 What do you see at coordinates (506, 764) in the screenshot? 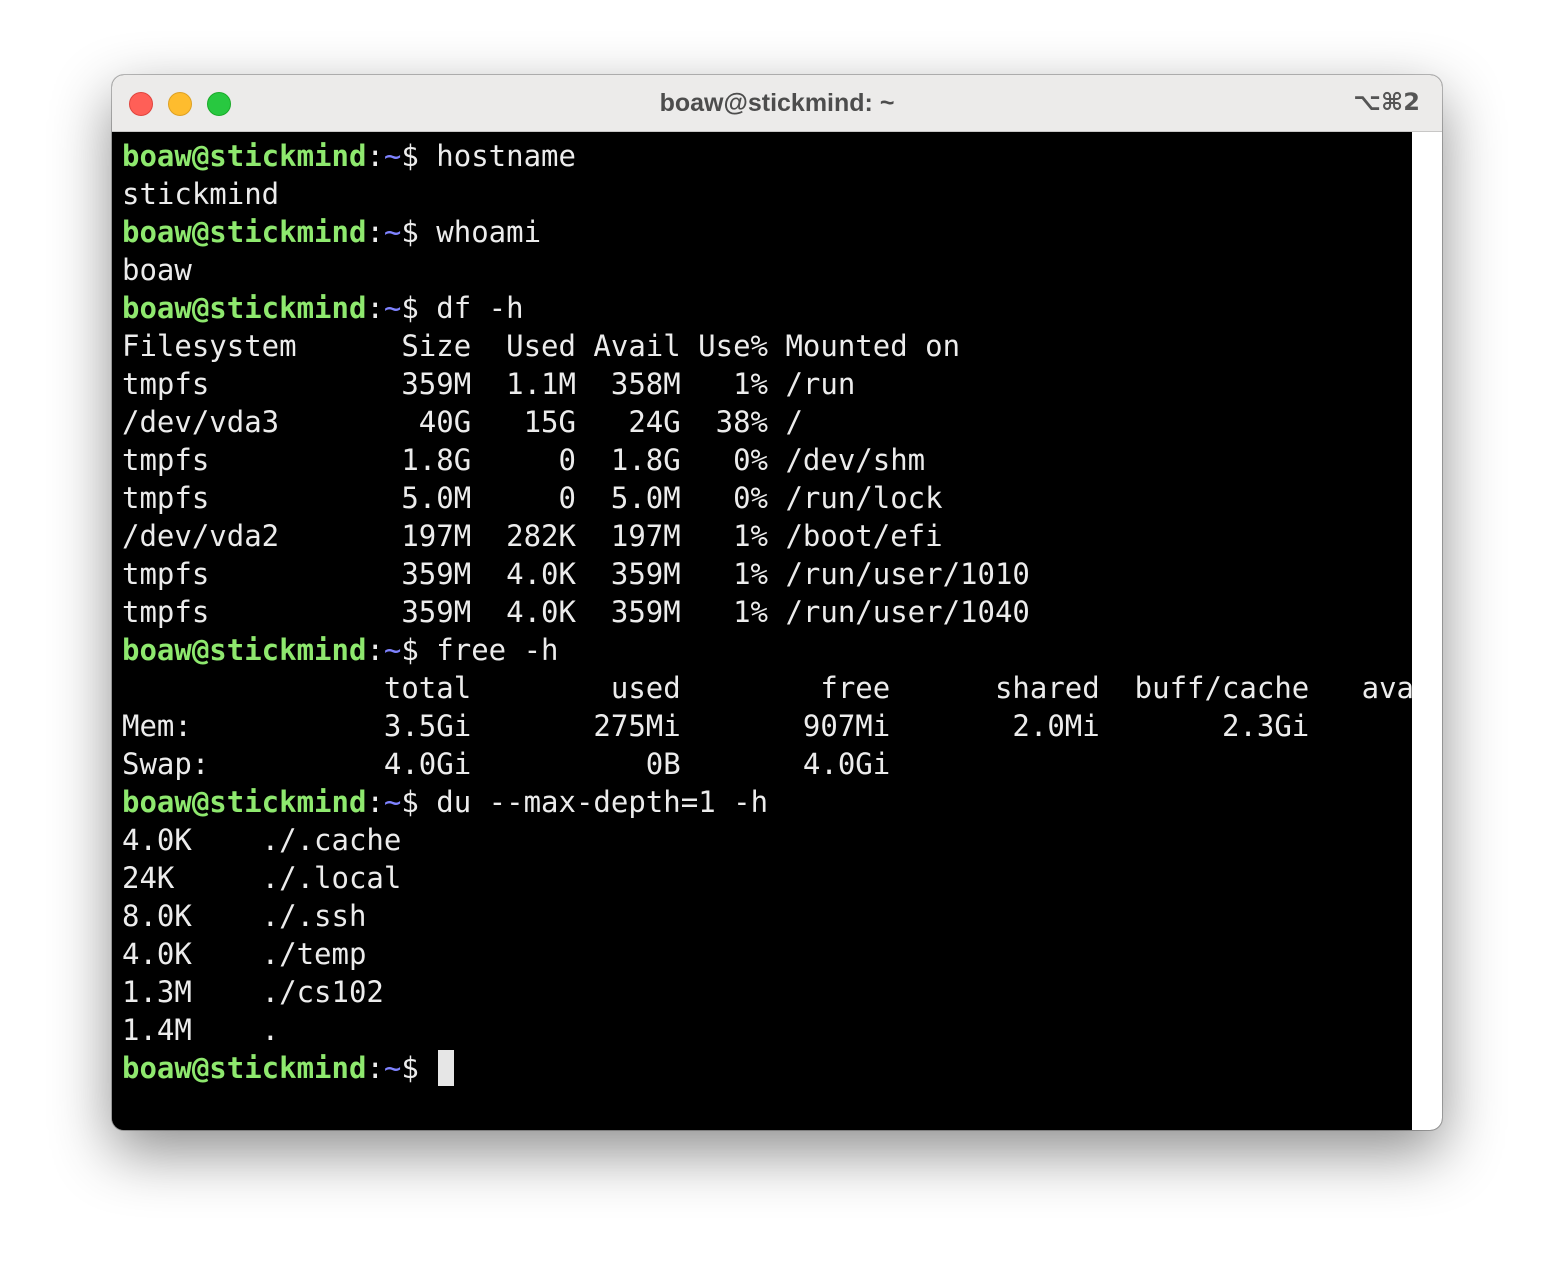
I see `output-text: Swap: 4.0Gi 0B 4.0Gi` at bounding box center [506, 764].